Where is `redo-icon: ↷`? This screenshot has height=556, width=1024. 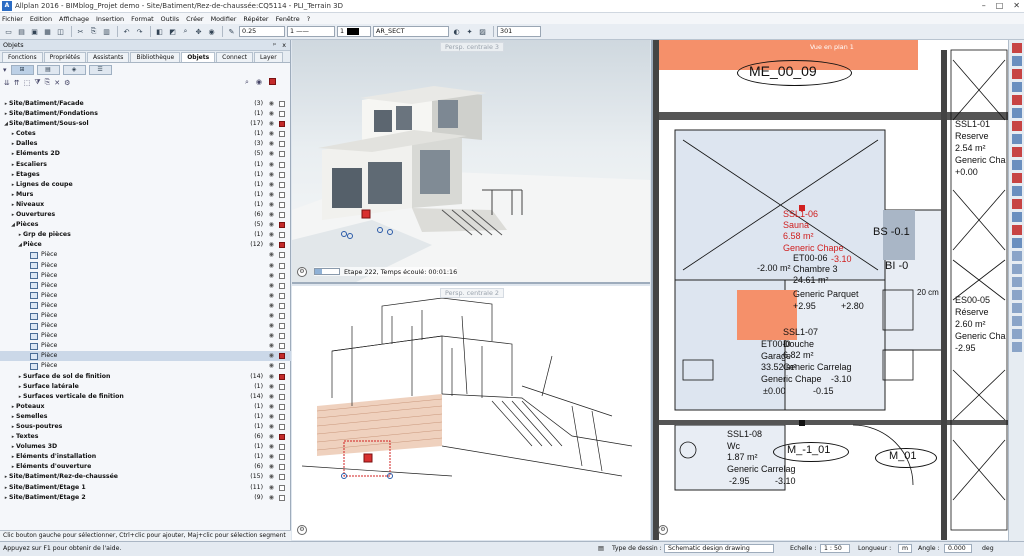 redo-icon: ↷ is located at coordinates (139, 31).